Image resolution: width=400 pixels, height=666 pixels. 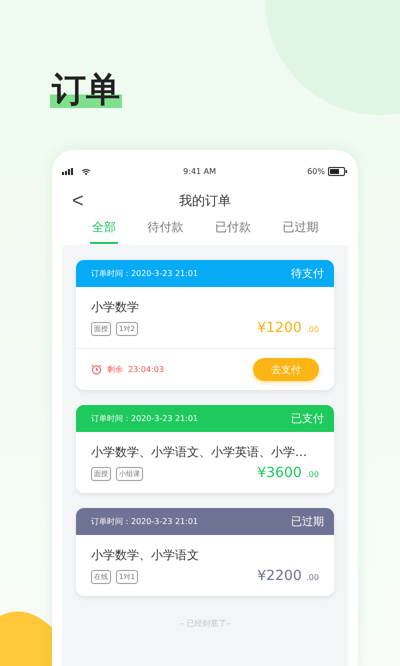 I want to click on tab: 待付款, so click(x=165, y=229).